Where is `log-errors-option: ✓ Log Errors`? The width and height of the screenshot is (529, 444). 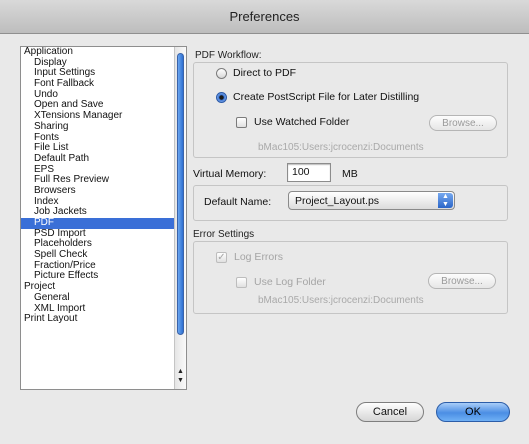
log-errors-option: ✓ Log Errors is located at coordinates (249, 257).